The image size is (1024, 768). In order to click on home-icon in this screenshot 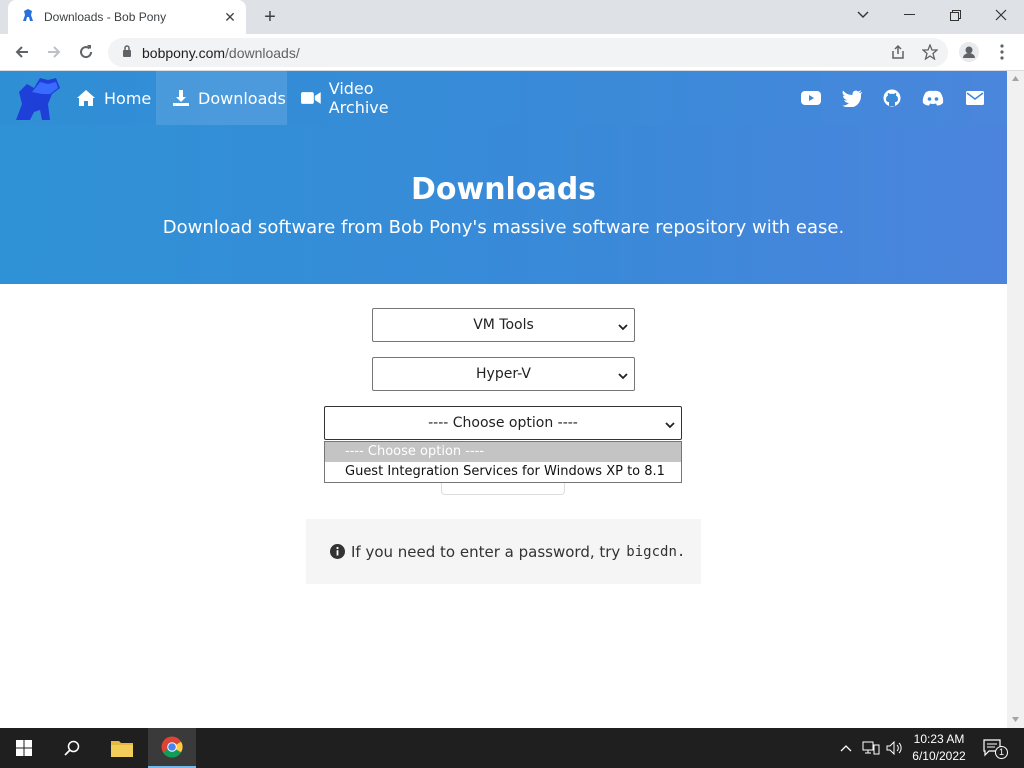, I will do `click(86, 98)`.